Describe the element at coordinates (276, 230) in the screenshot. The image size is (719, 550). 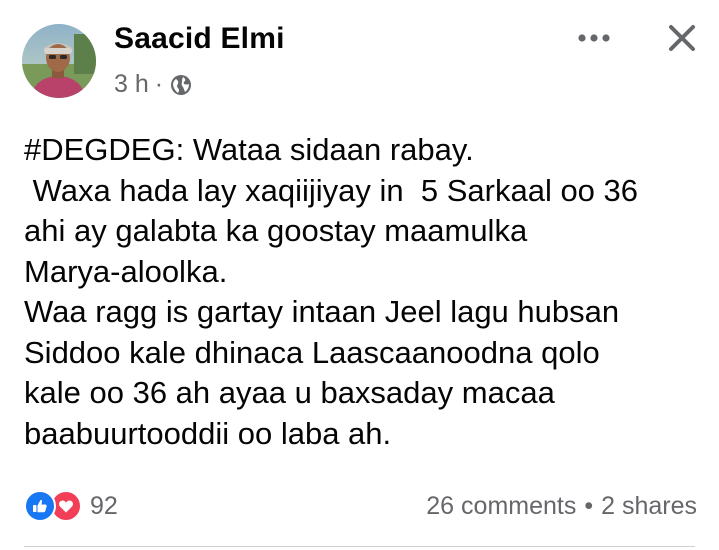
I see `post-text-line: ahi ay galabta ka goostay maamulka` at that location.